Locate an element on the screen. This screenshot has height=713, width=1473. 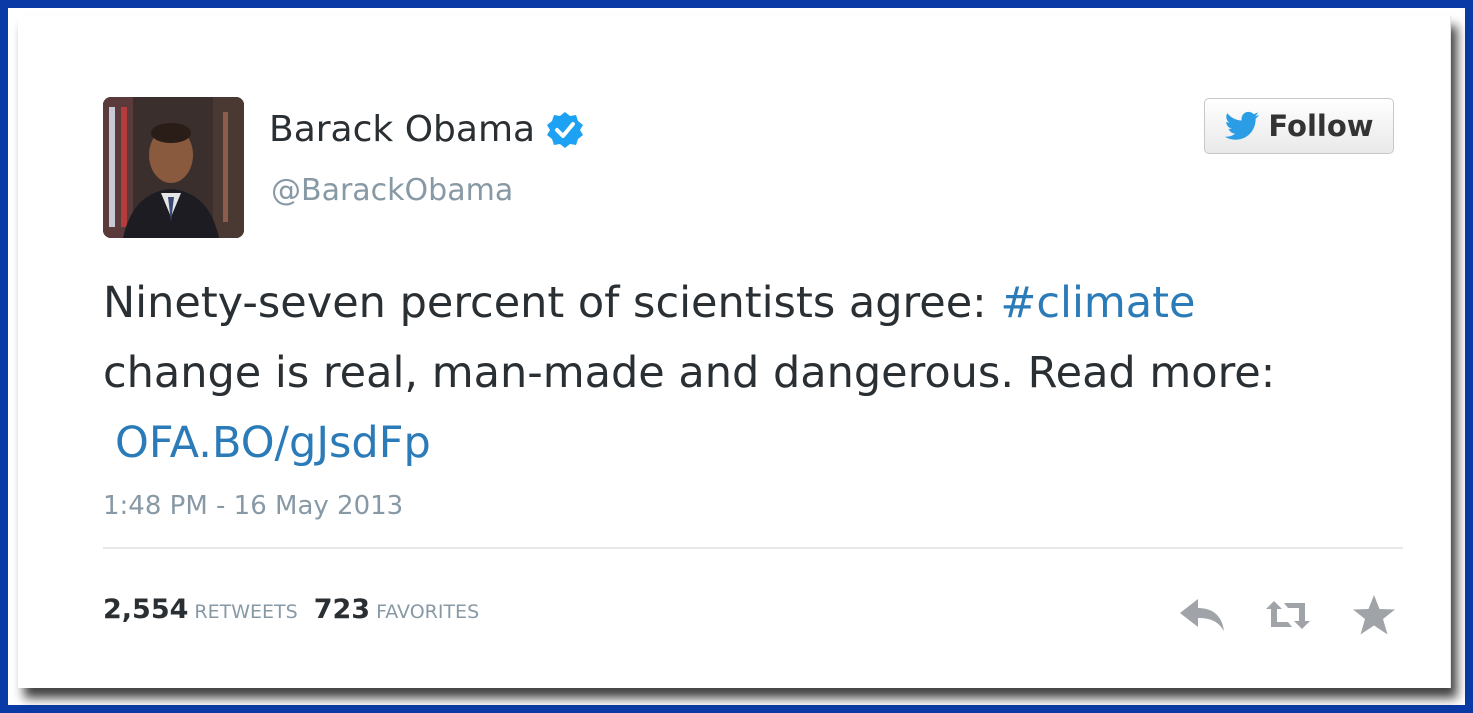
user-handle: @BarackObama is located at coordinates (392, 191).